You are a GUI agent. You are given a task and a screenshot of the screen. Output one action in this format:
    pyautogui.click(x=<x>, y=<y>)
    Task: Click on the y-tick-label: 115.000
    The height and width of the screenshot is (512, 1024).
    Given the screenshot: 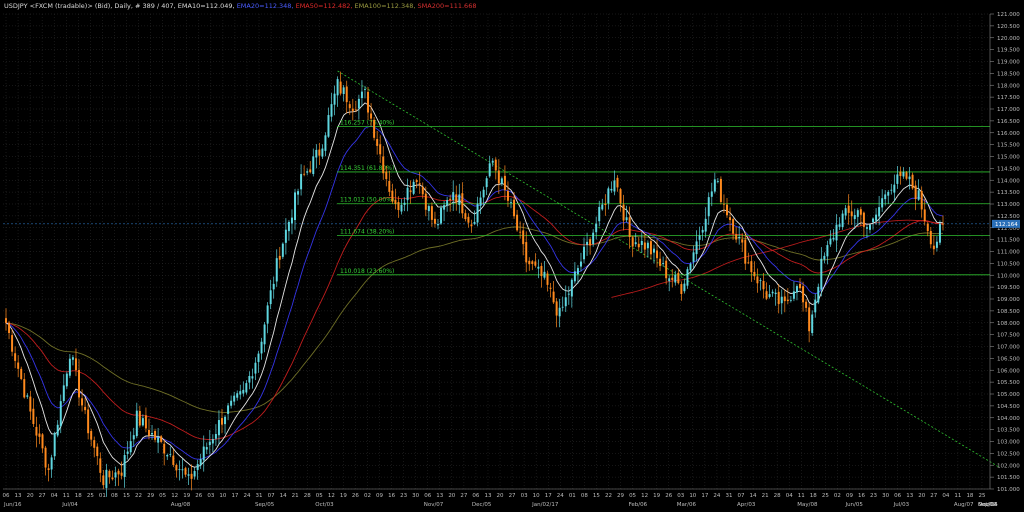 What is the action you would take?
    pyautogui.click(x=1008, y=158)
    